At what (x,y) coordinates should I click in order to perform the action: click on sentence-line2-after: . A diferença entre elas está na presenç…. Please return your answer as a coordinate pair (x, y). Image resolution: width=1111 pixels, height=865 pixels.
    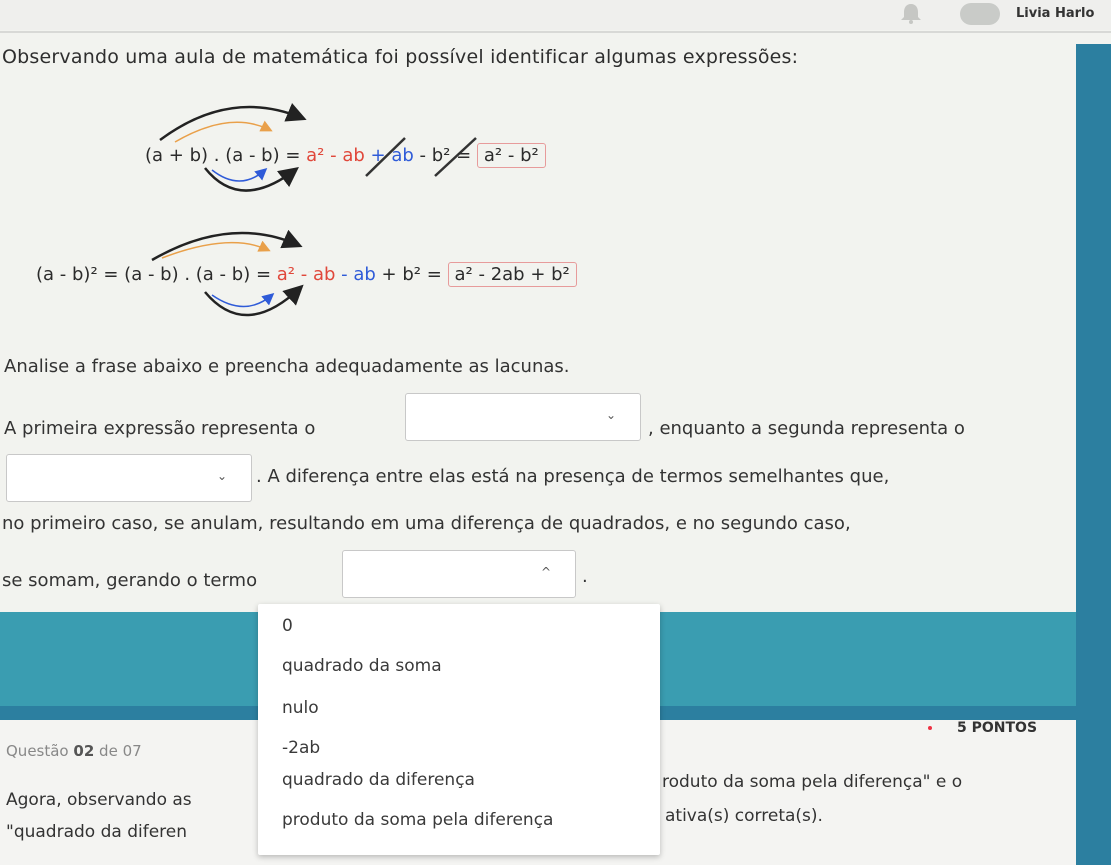
    Looking at the image, I should click on (573, 476).